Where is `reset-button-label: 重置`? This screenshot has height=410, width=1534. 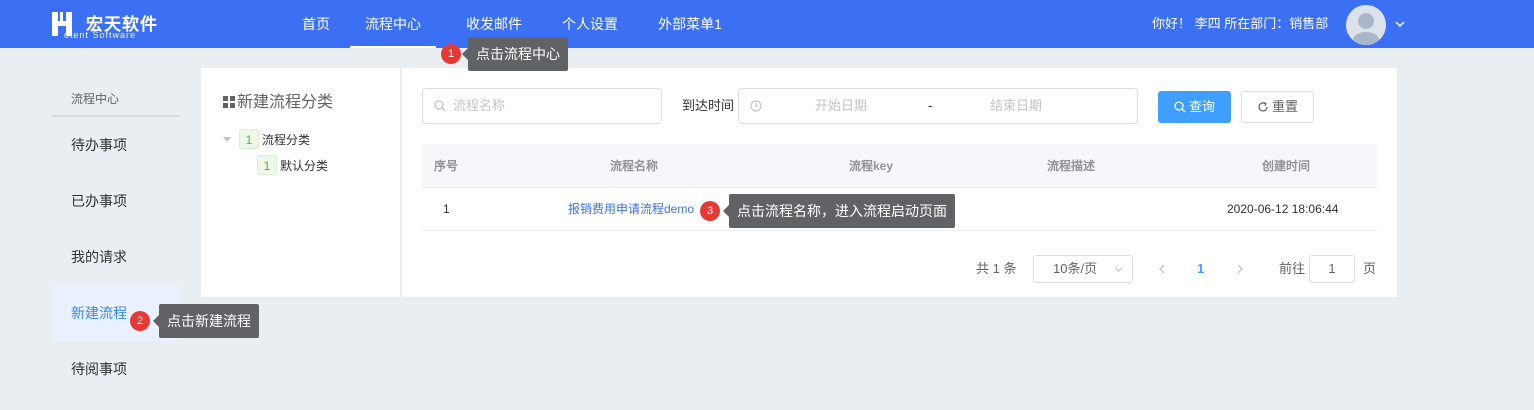 reset-button-label: 重置 is located at coordinates (1284, 106).